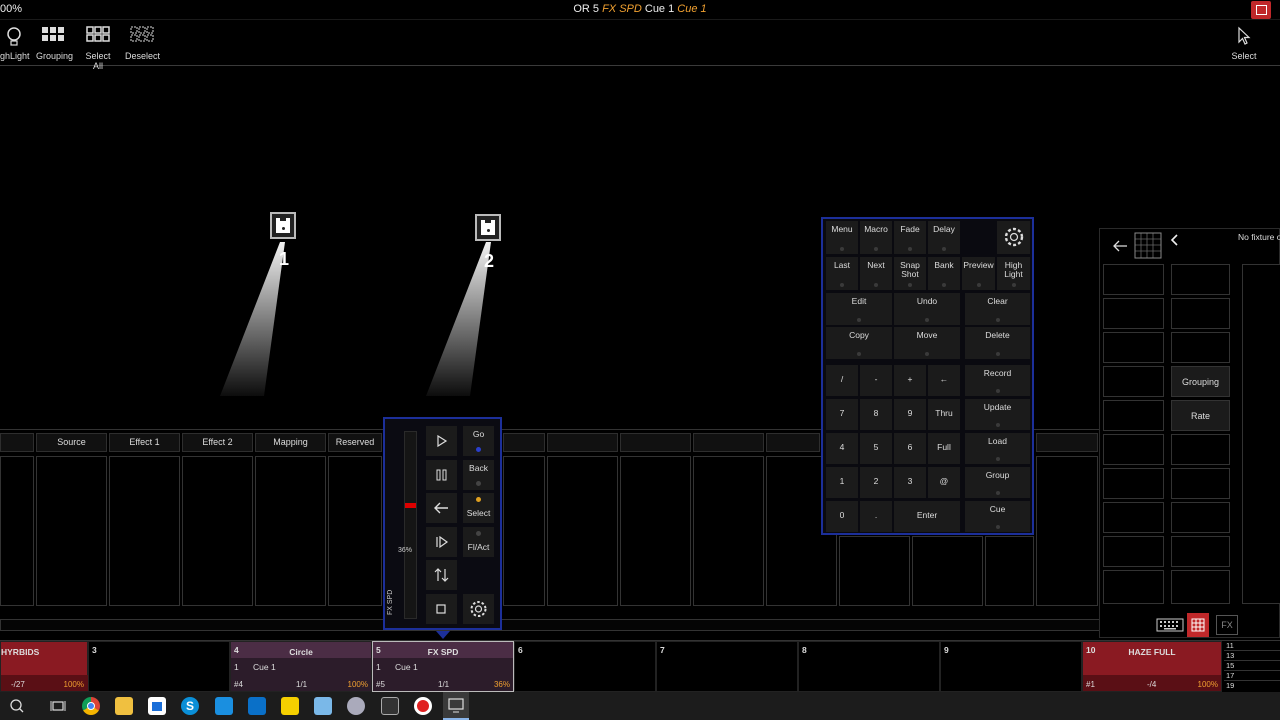 This screenshot has height=720, width=1280. What do you see at coordinates (15, 43) in the screenshot?
I see `highlight-button: ghLight` at bounding box center [15, 43].